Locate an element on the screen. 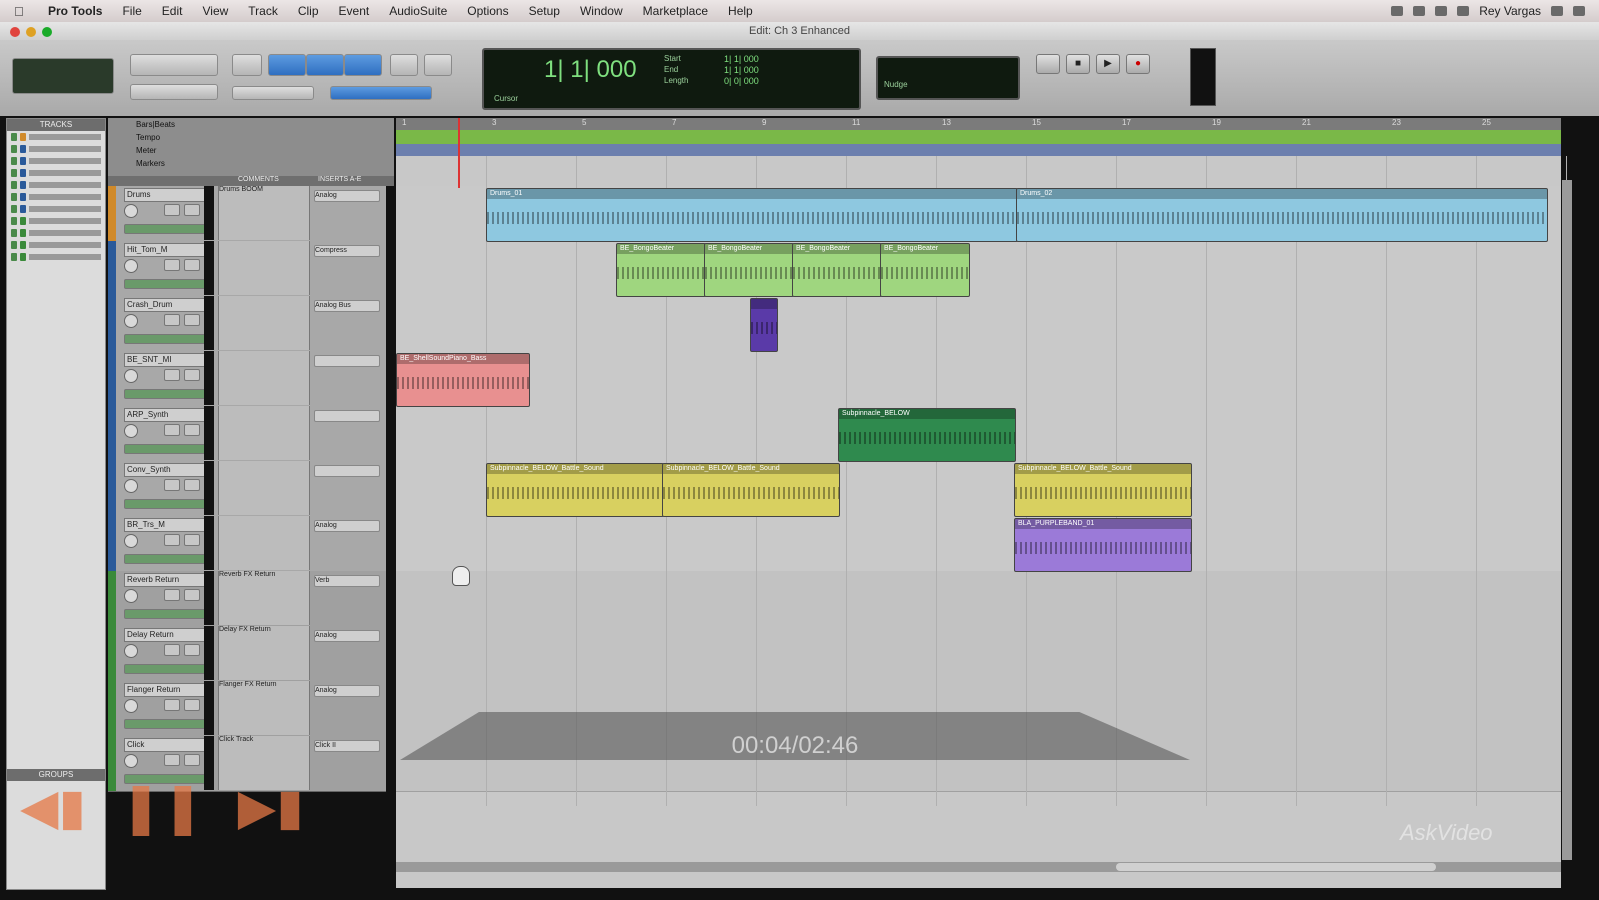 Image resolution: width=1599 pixels, height=900 pixels. track-header: Conv_Synth is located at coordinates (247, 489).